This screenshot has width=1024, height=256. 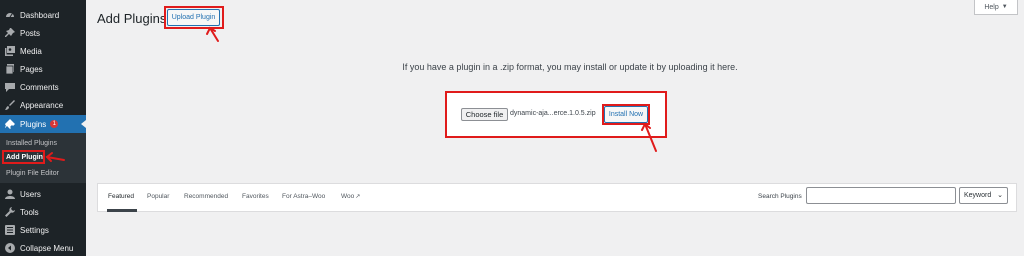 I want to click on sidebar-item-label: Users, so click(x=30, y=194).